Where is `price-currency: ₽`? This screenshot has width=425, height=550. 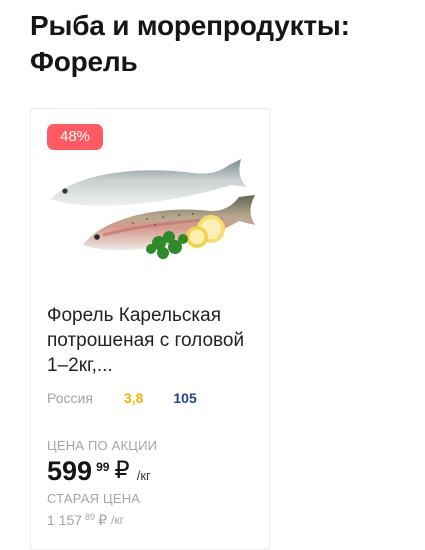
price-currency: ₽ is located at coordinates (122, 470).